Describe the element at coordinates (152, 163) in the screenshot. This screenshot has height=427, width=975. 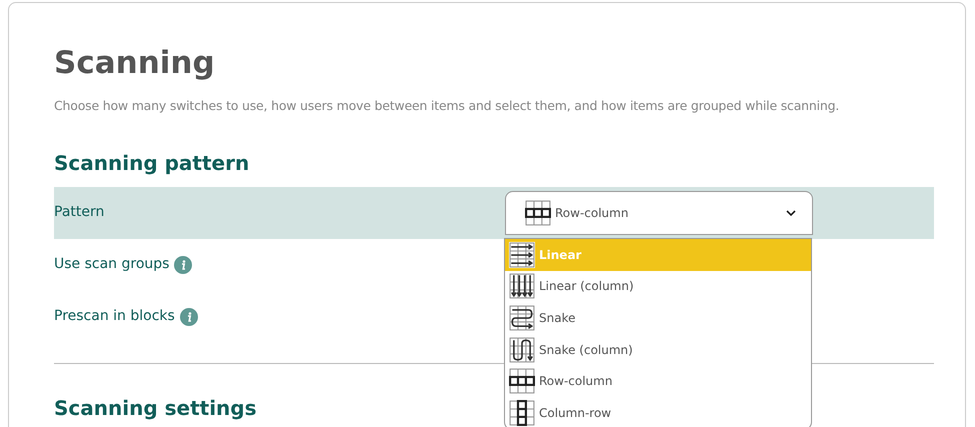
I see `section-heading: Scanning pattern` at that location.